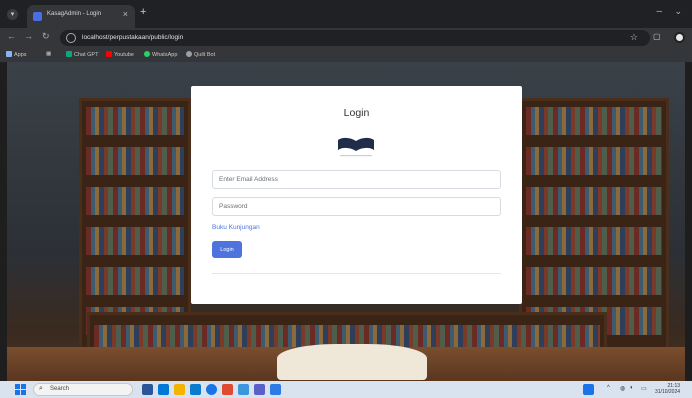 The height and width of the screenshot is (398, 692). What do you see at coordinates (82, 54) in the screenshot?
I see `bookmark-chatgpt: Chat GPT` at bounding box center [82, 54].